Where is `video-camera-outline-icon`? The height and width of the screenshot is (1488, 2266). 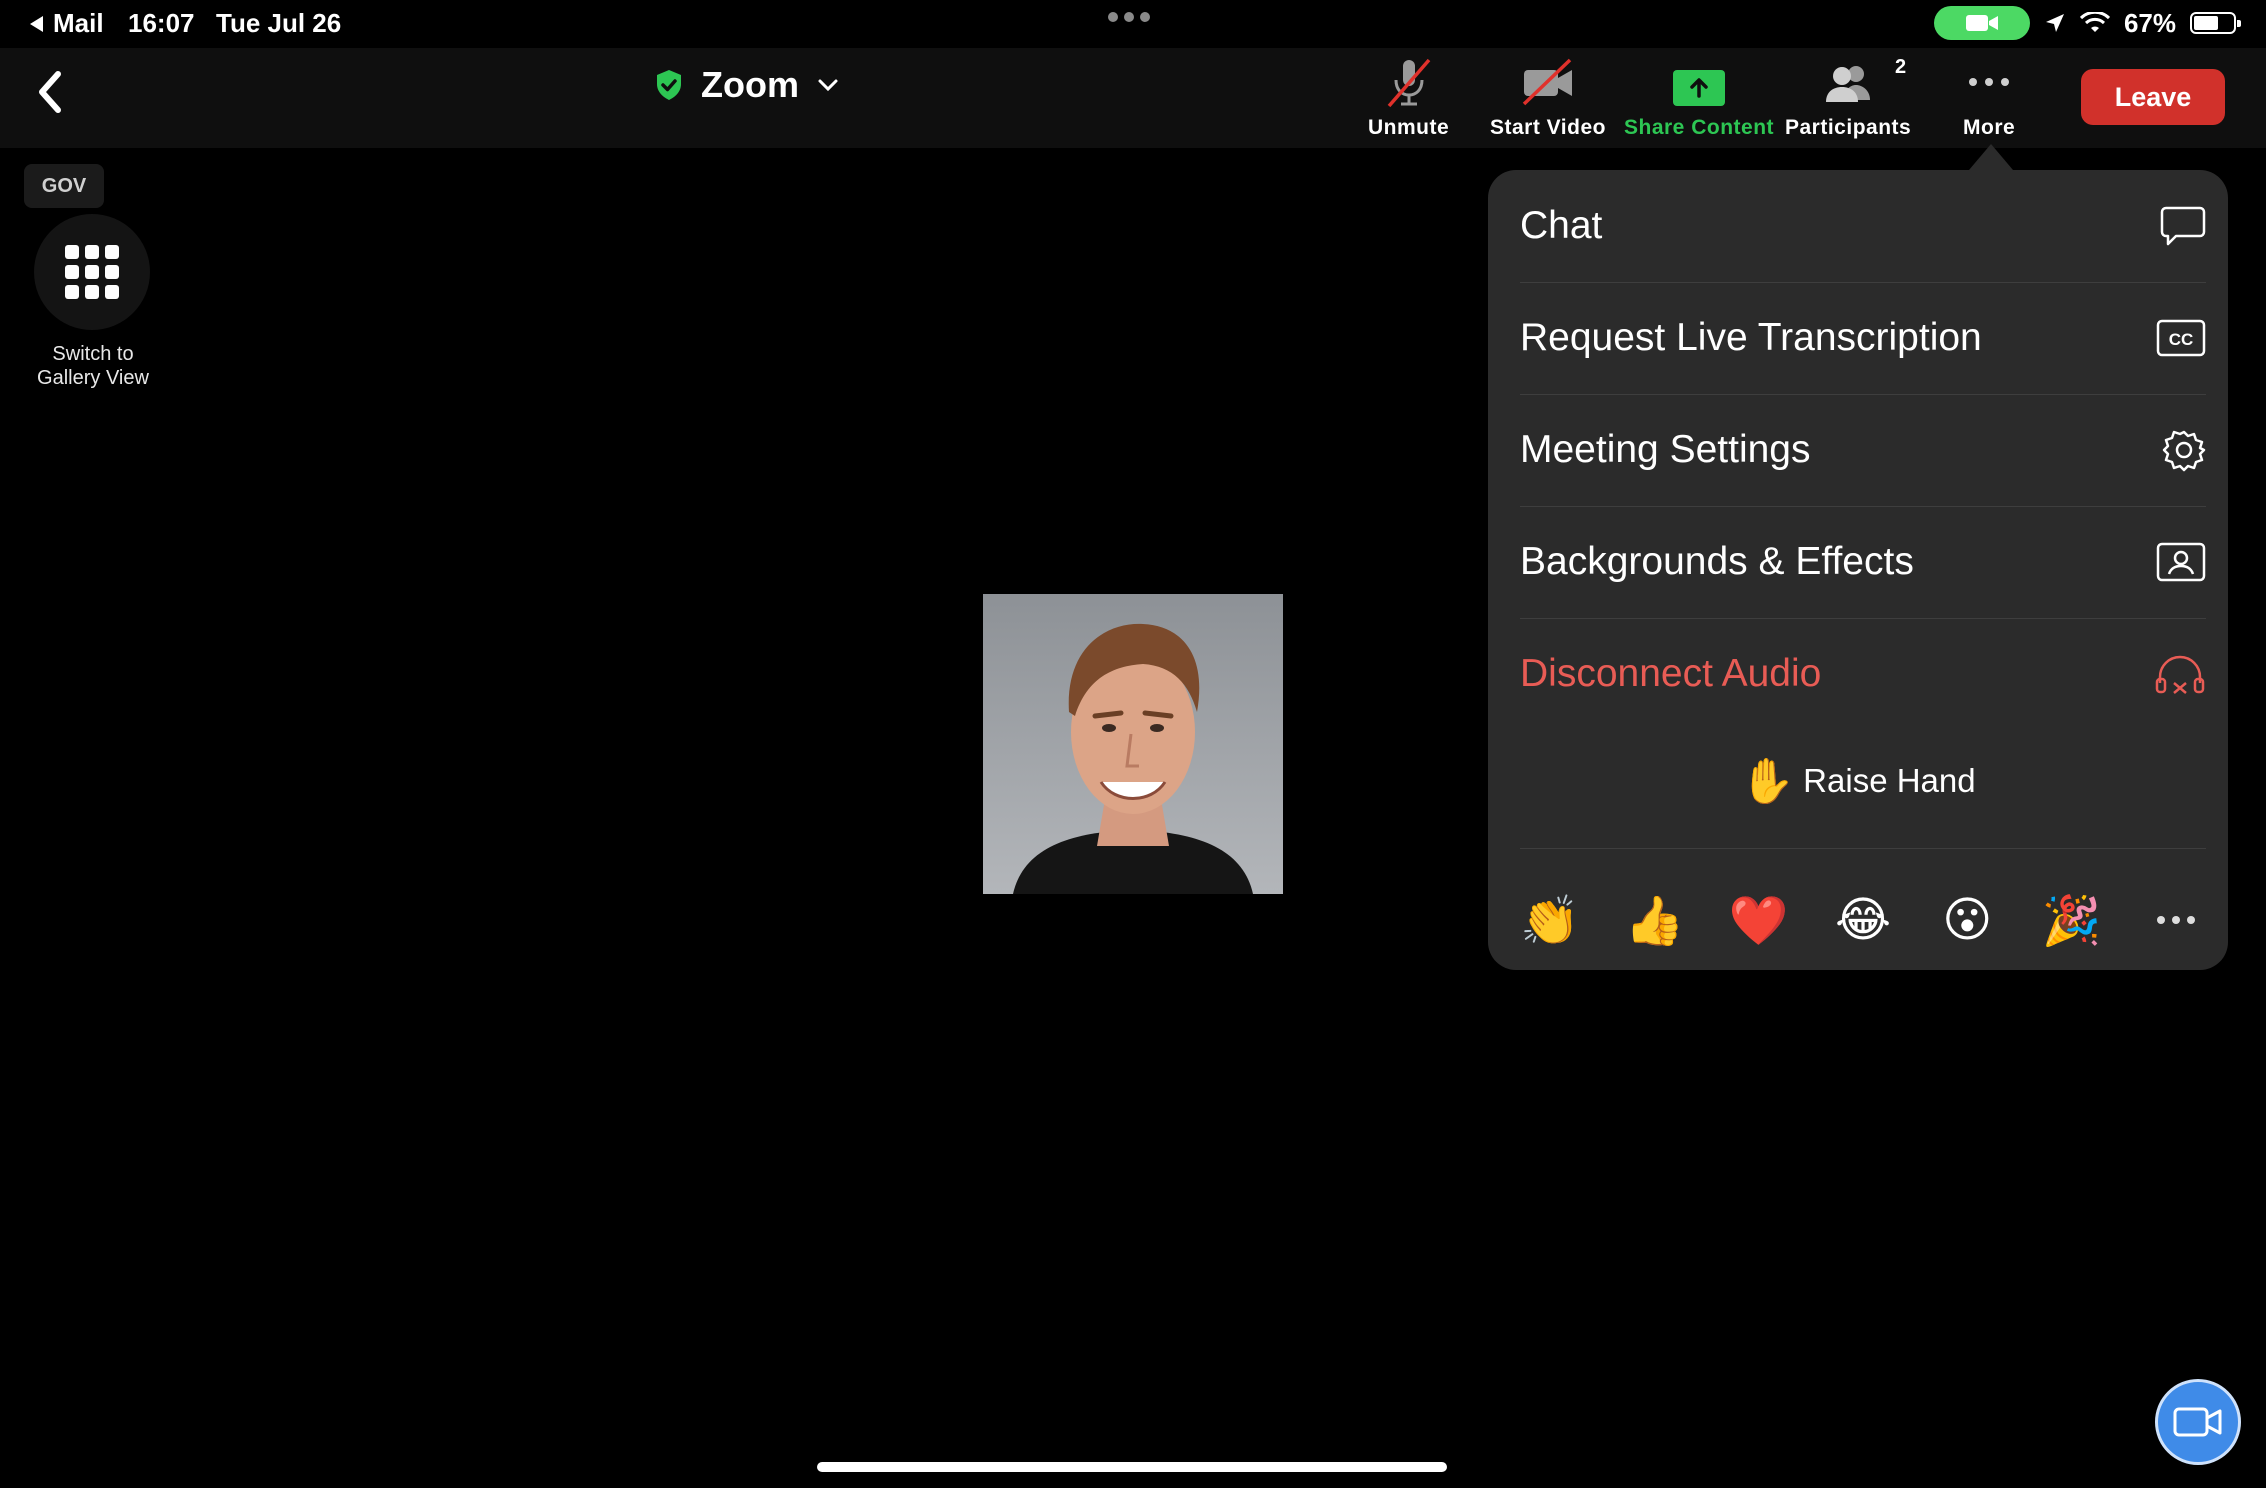 video-camera-outline-icon is located at coordinates (2197, 1422).